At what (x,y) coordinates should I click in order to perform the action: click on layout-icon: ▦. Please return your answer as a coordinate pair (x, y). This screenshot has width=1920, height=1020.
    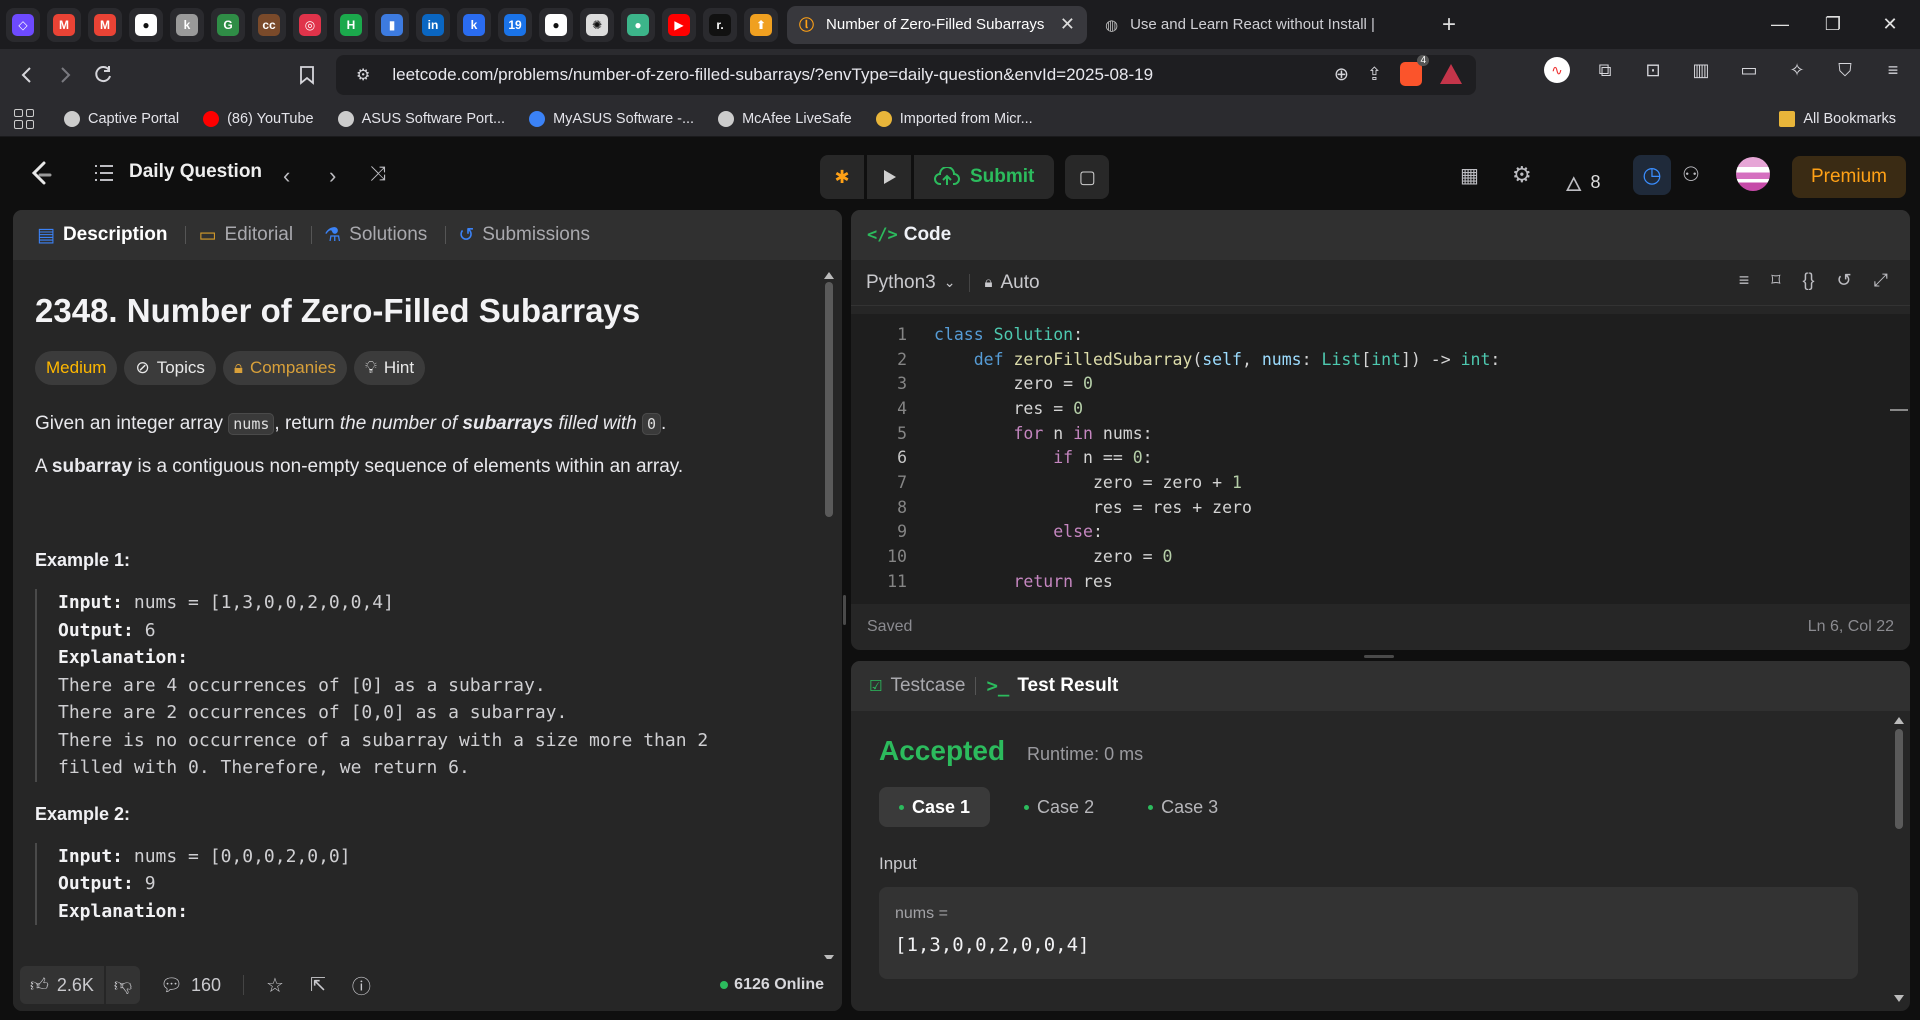
    Looking at the image, I should click on (1469, 175).